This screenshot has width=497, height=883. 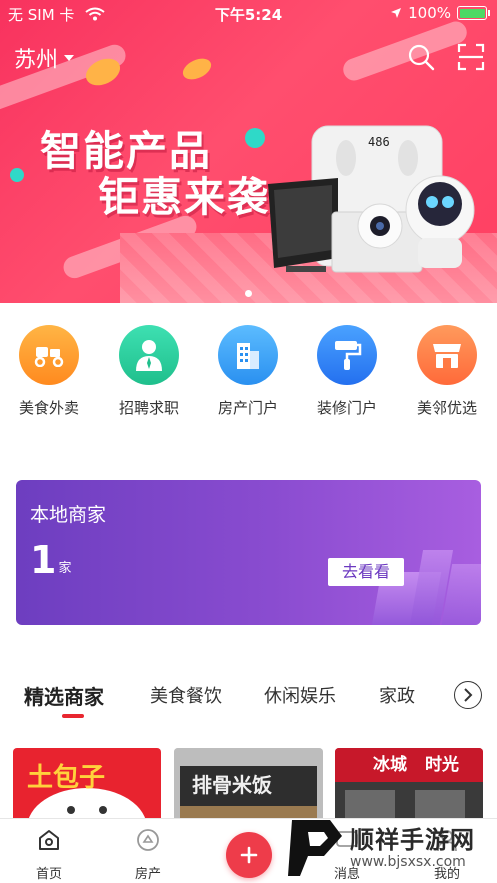 I want to click on battery-icon, so click(x=473, y=13).